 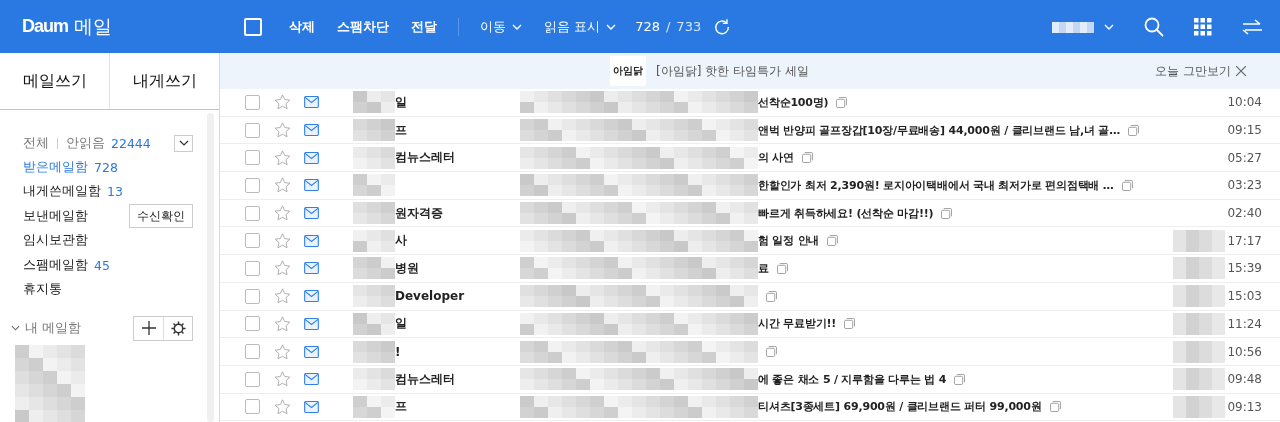 I want to click on ad-banner: 아임닭 [아임닭] 핫한 타임특가 세일 오늘 그만보기, so click(x=750, y=71).